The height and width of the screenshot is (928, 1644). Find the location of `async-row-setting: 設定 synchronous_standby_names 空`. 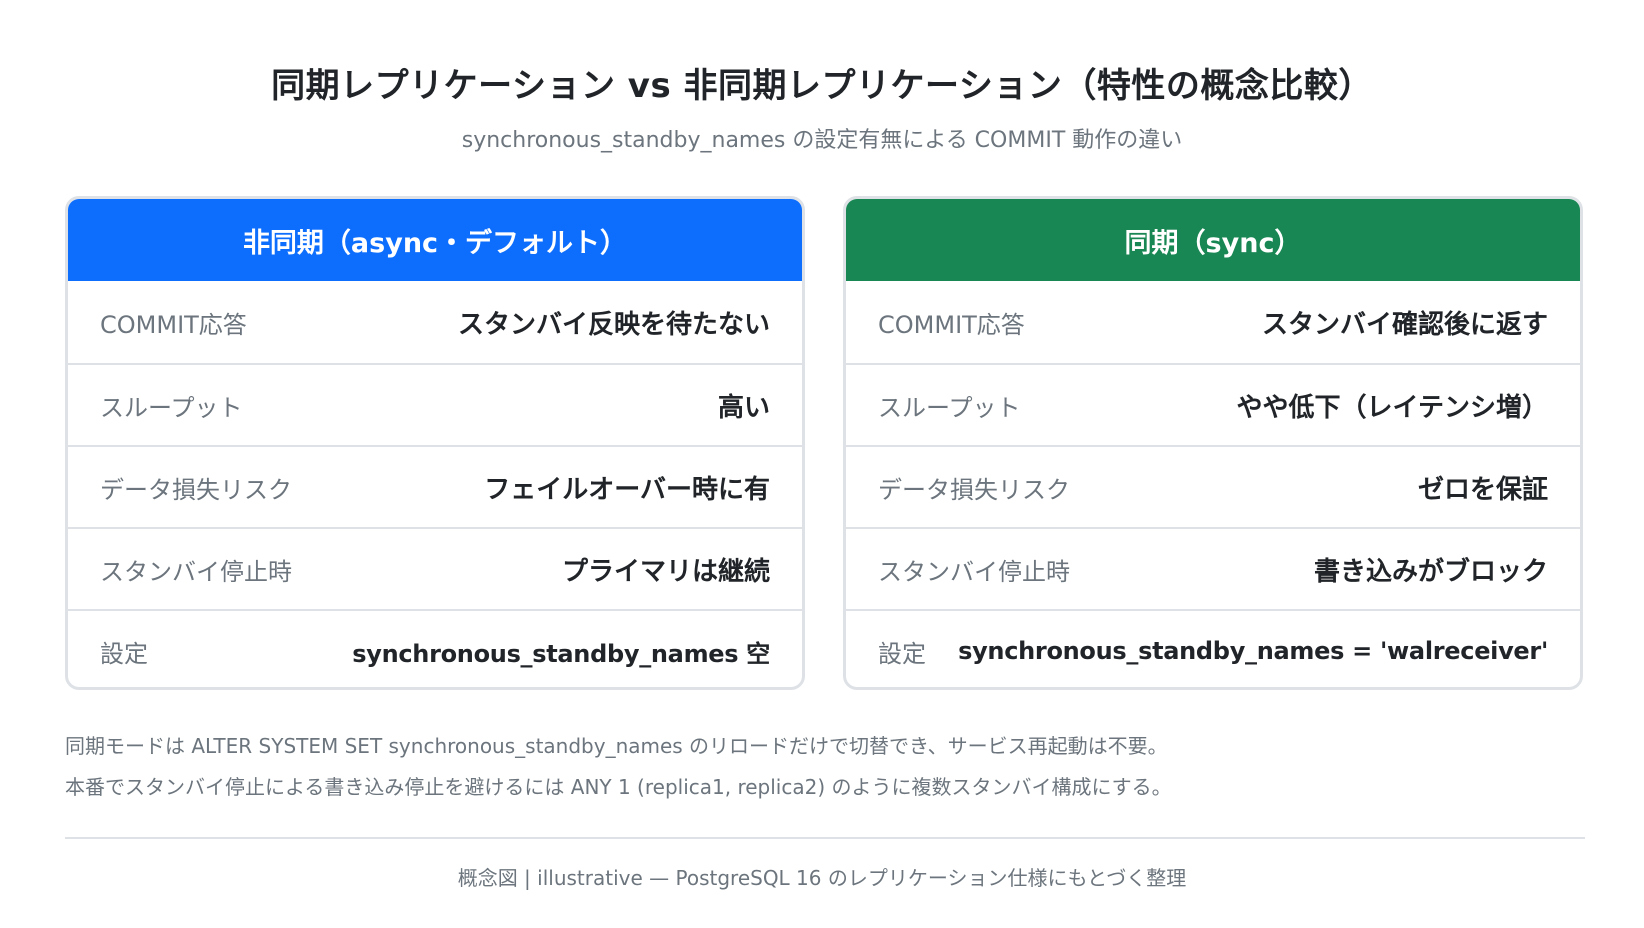

async-row-setting: 設定 synchronous_standby_names 空 is located at coordinates (435, 648).